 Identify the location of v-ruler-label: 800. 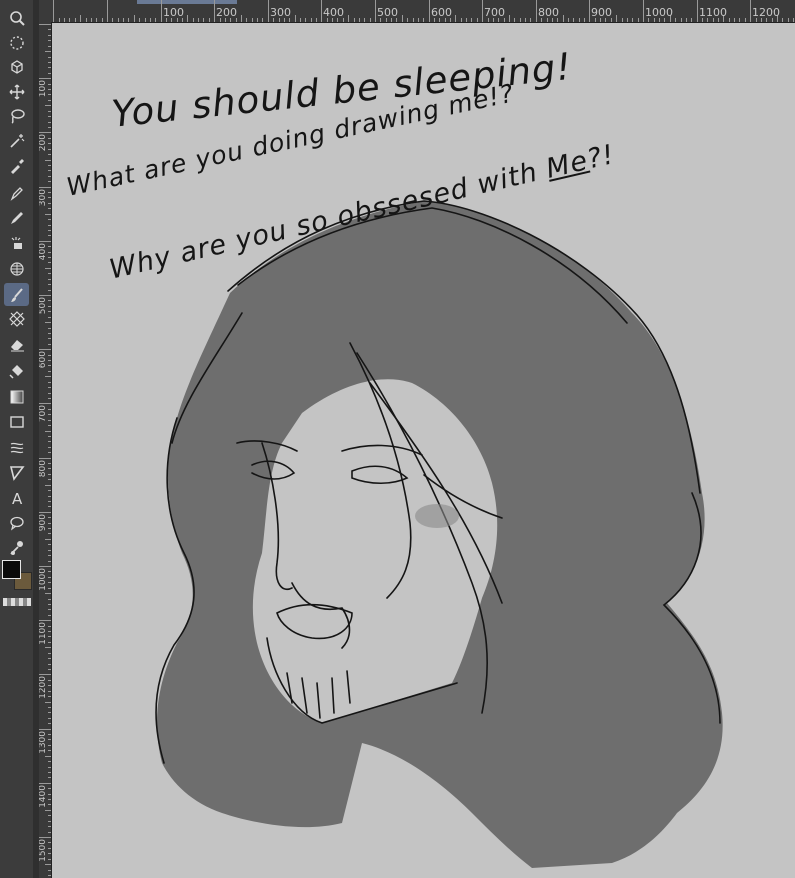
(43, 469).